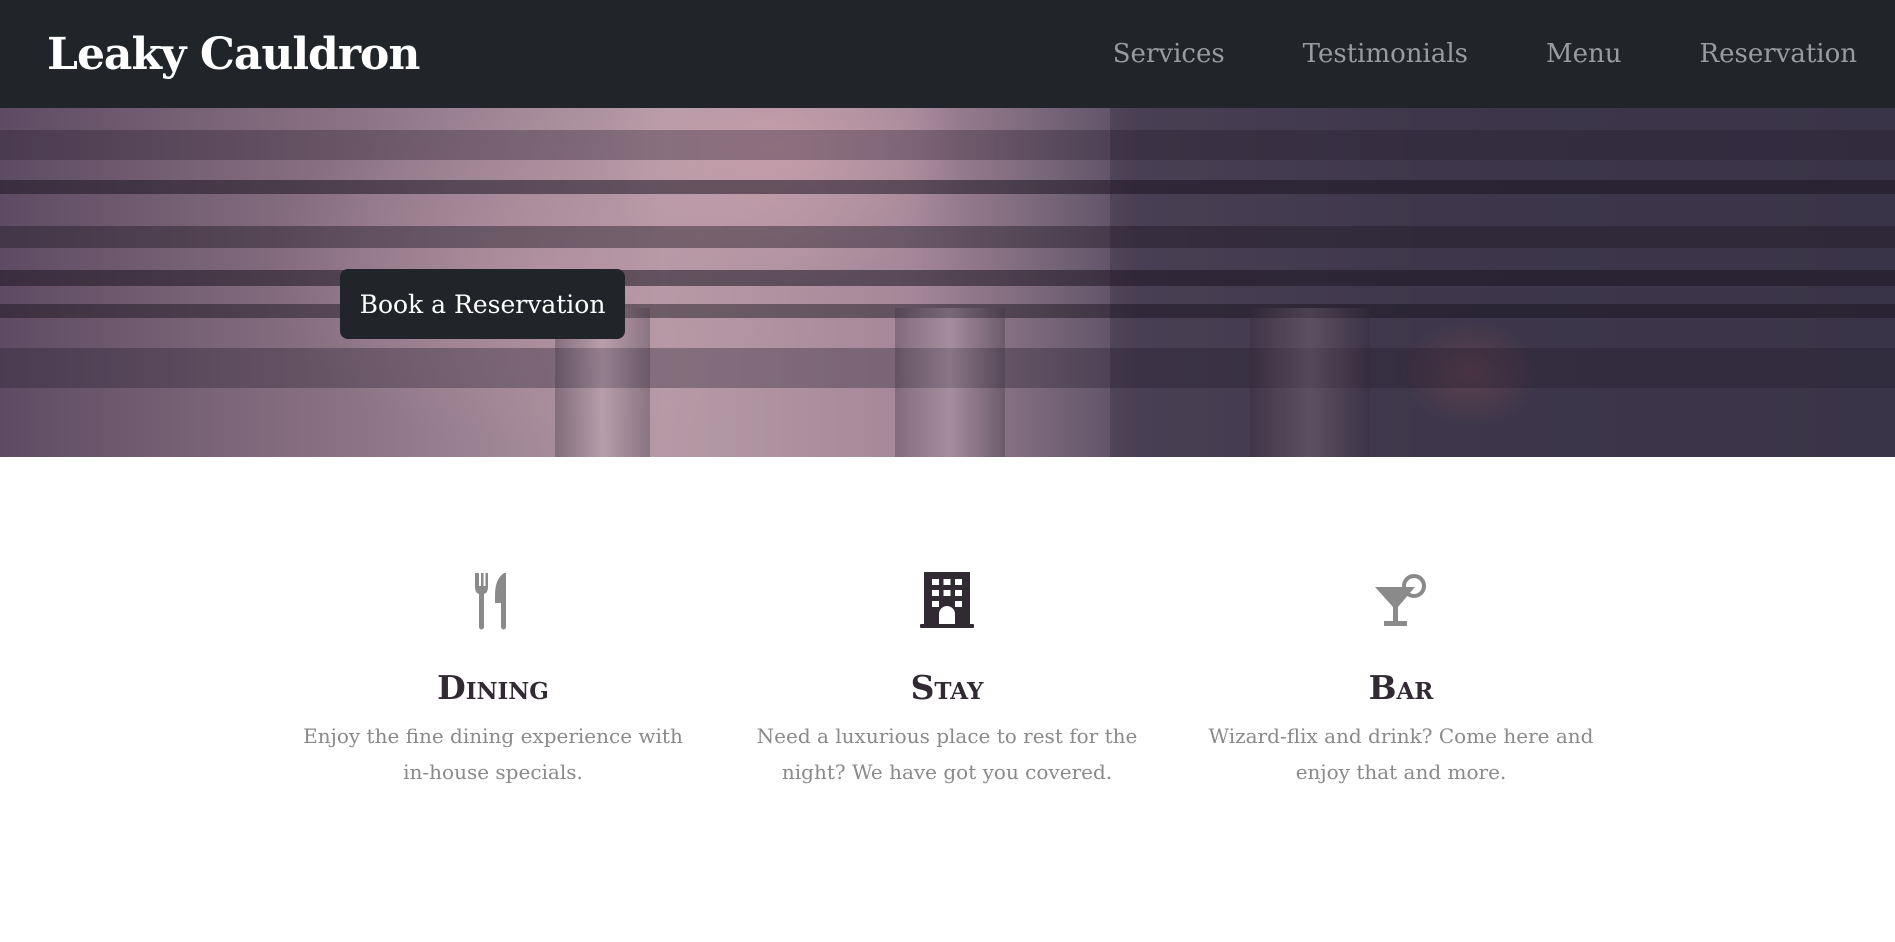  What do you see at coordinates (1385, 54) in the screenshot?
I see `nav-link-testimonials: Testimonials` at bounding box center [1385, 54].